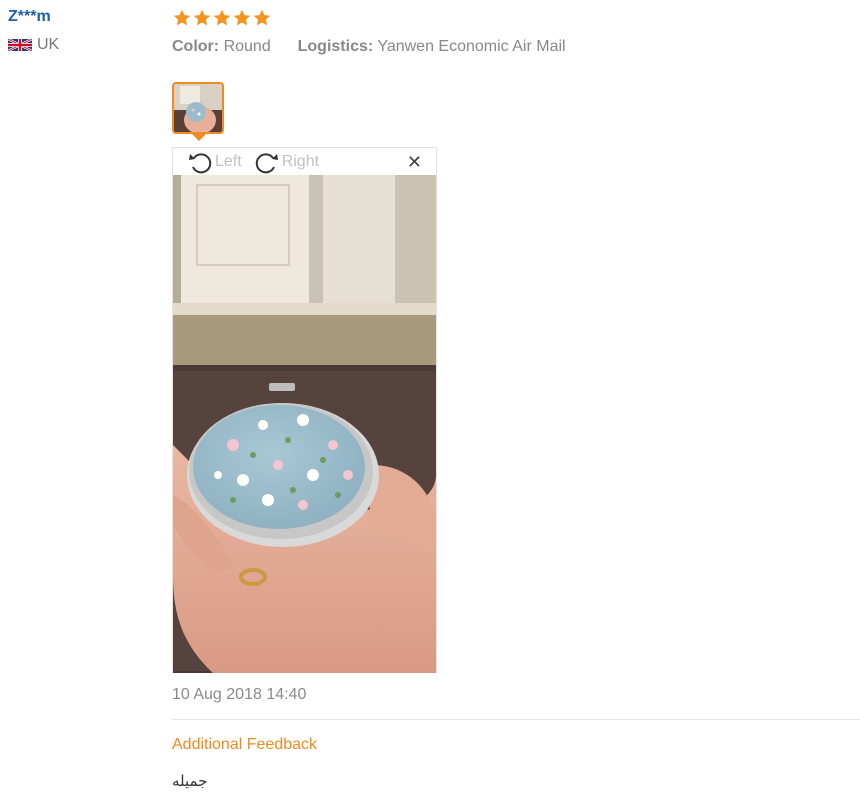 Image resolution: width=860 pixels, height=800 pixels. What do you see at coordinates (300, 161) in the screenshot?
I see `rotate-right-label: Right` at bounding box center [300, 161].